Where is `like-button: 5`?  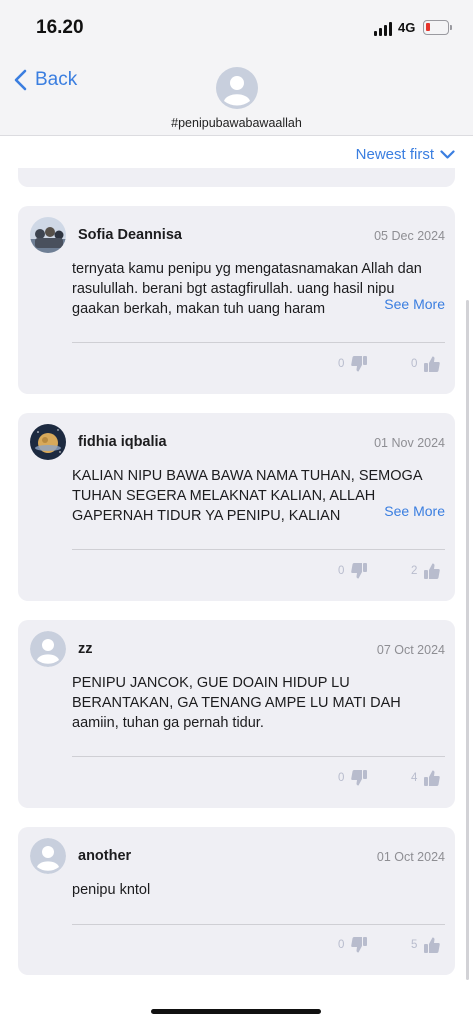
like-button: 5 is located at coordinates (426, 945).